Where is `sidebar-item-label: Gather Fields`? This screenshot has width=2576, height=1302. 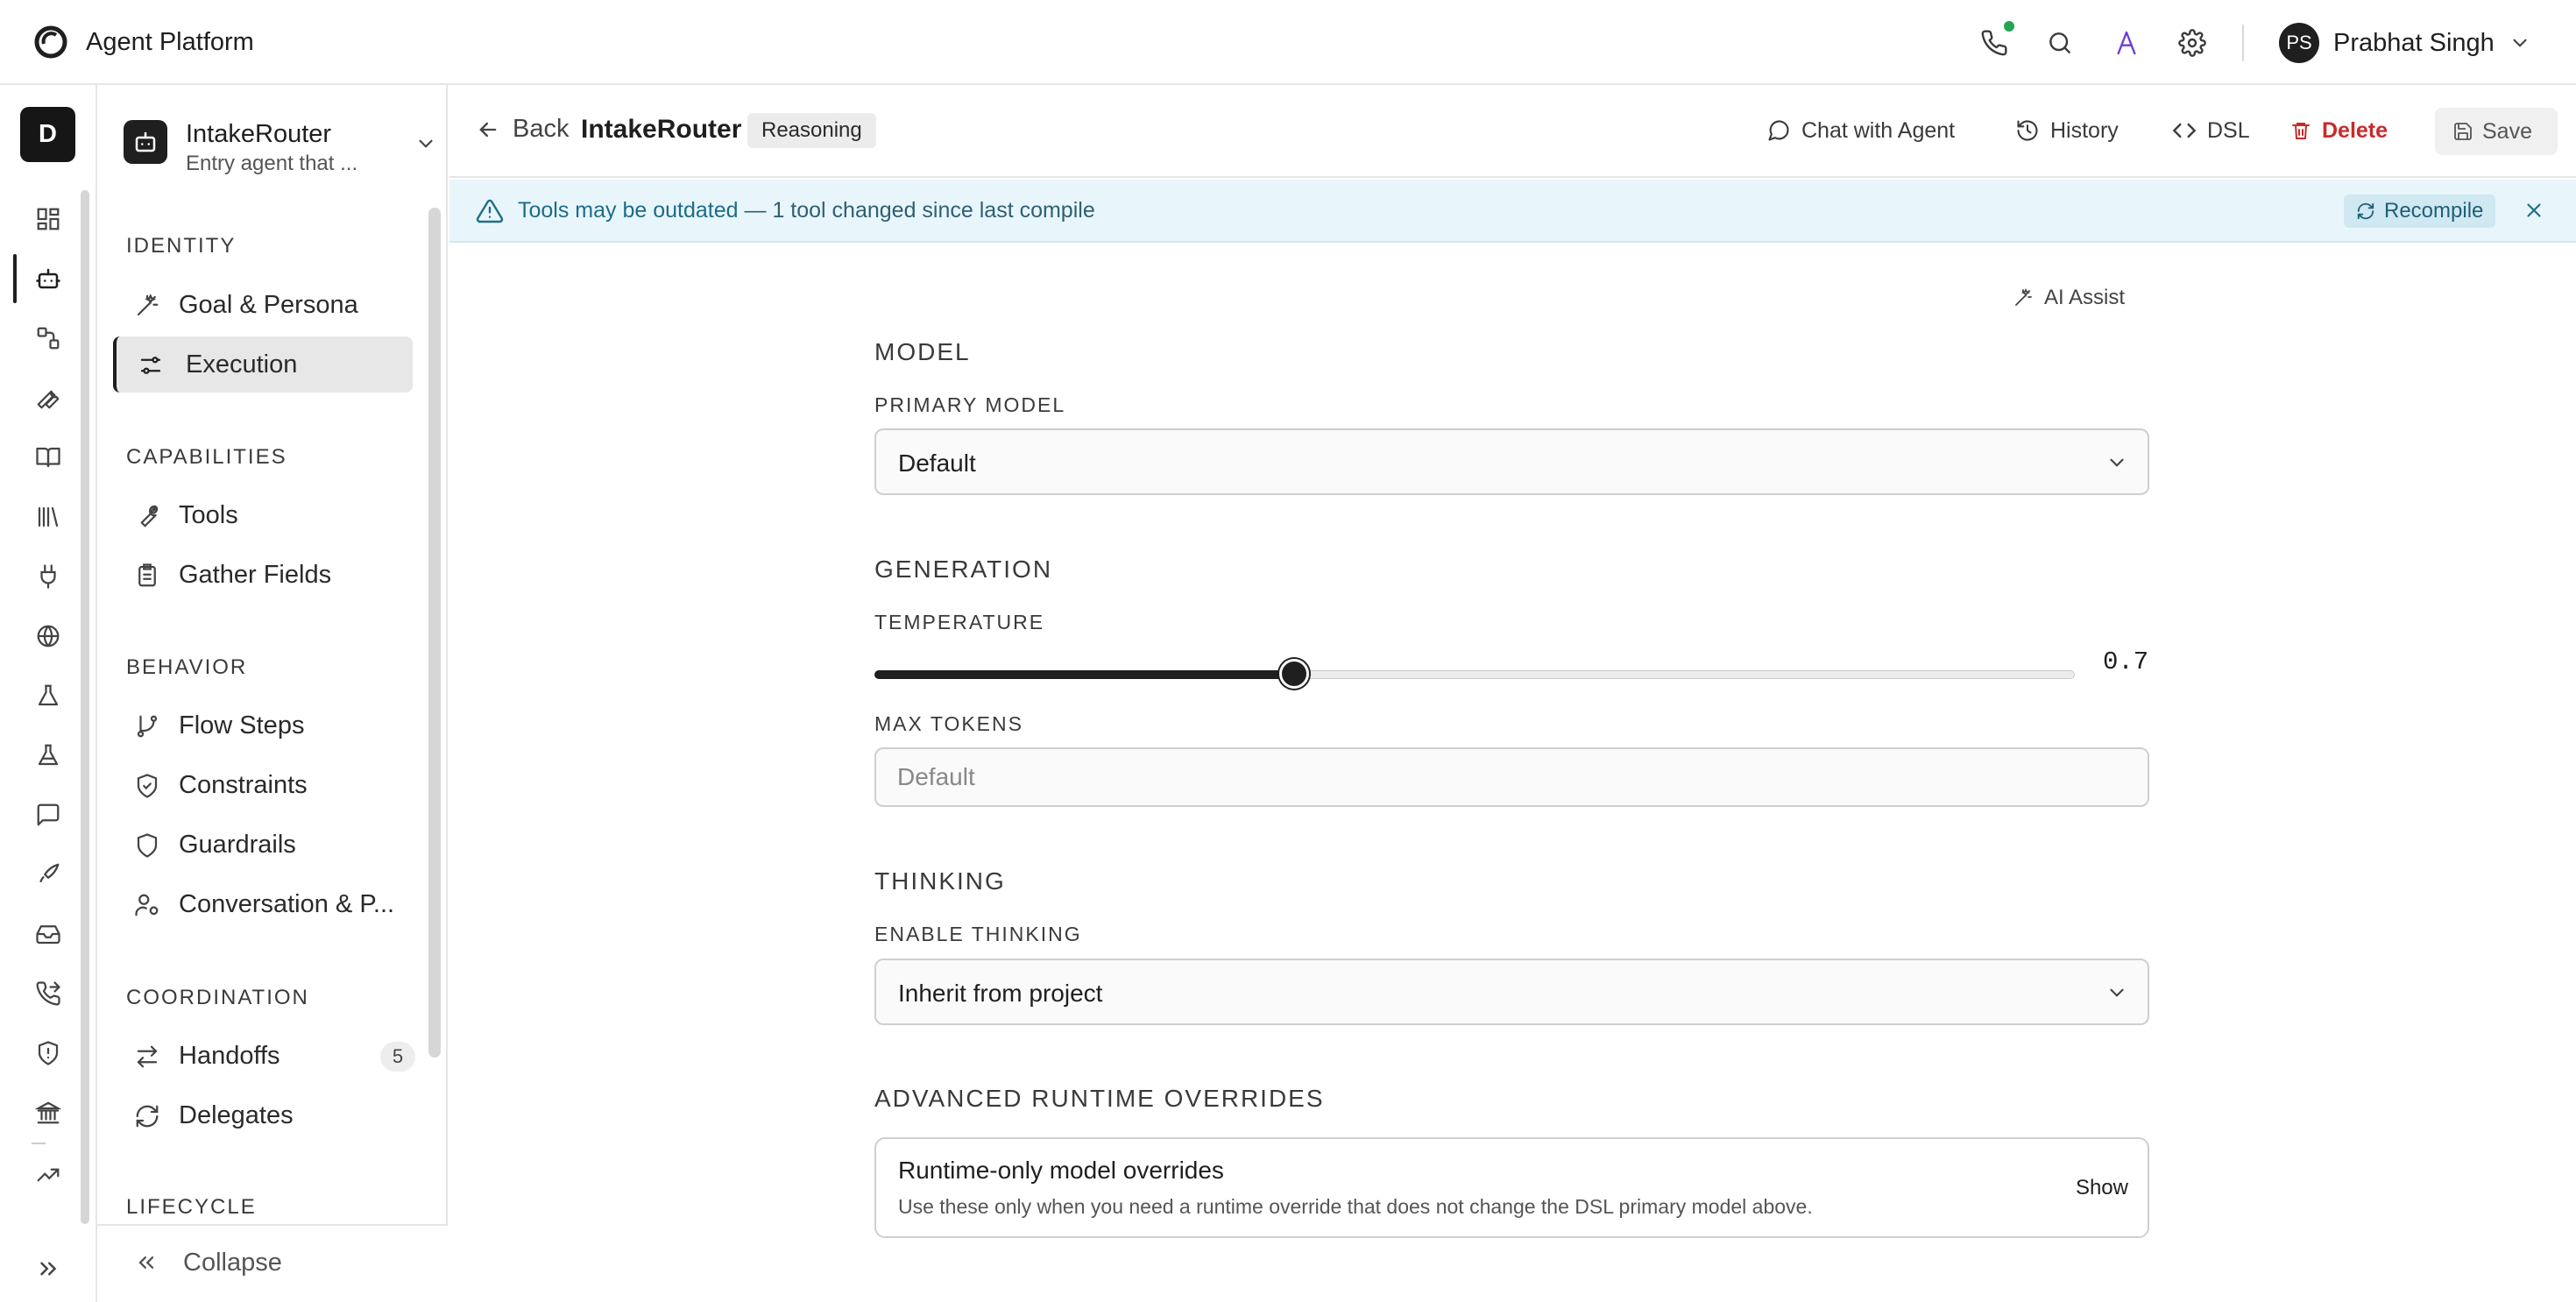
sidebar-item-label: Gather Fields is located at coordinates (255, 574).